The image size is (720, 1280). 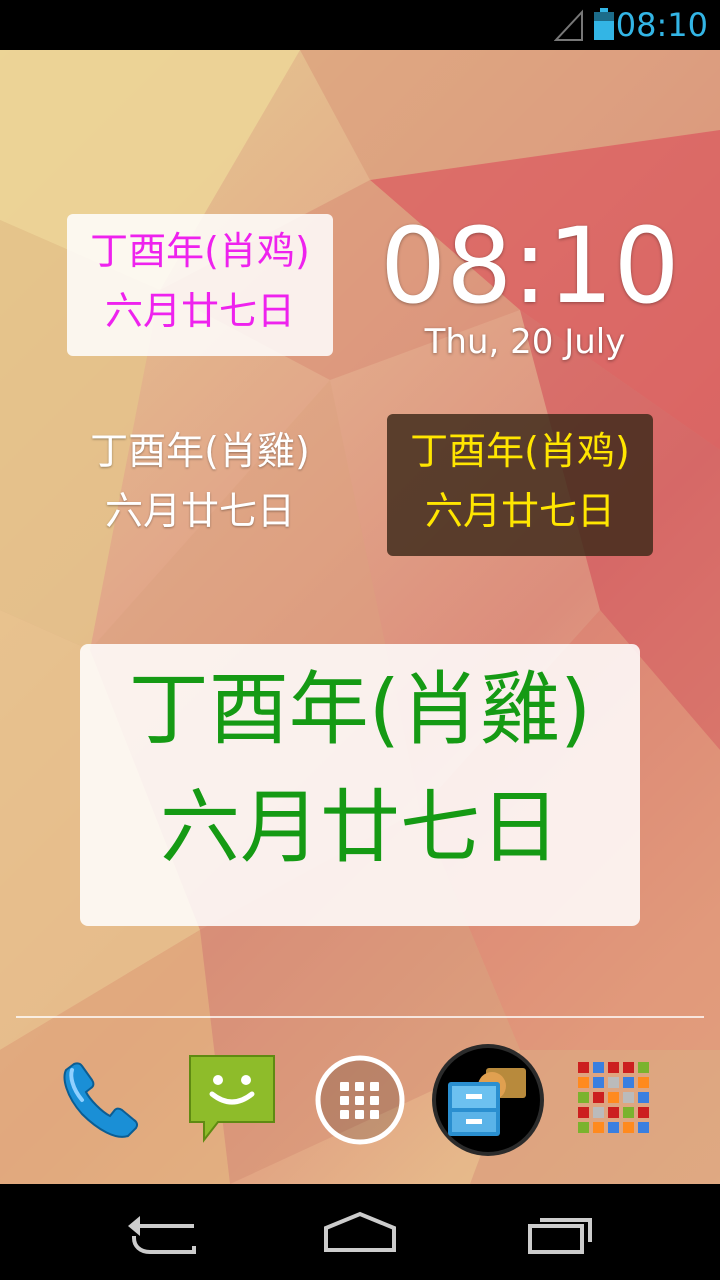 What do you see at coordinates (232, 1098) in the screenshot?
I see `messaging-icon` at bounding box center [232, 1098].